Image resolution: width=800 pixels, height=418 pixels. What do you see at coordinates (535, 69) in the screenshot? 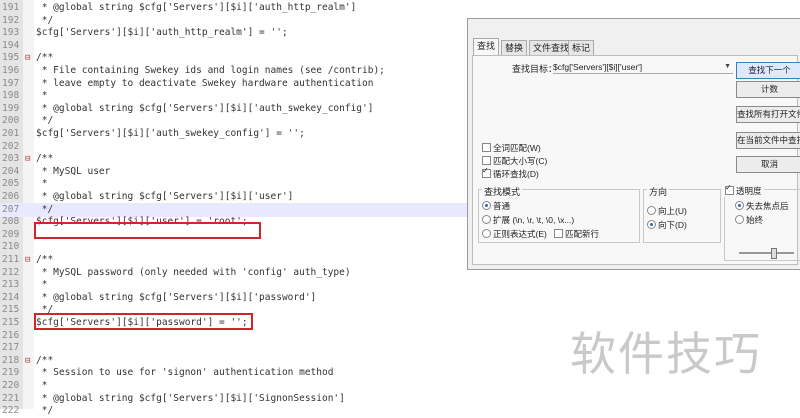
I see `find-target-label: 查找目标：` at bounding box center [535, 69].